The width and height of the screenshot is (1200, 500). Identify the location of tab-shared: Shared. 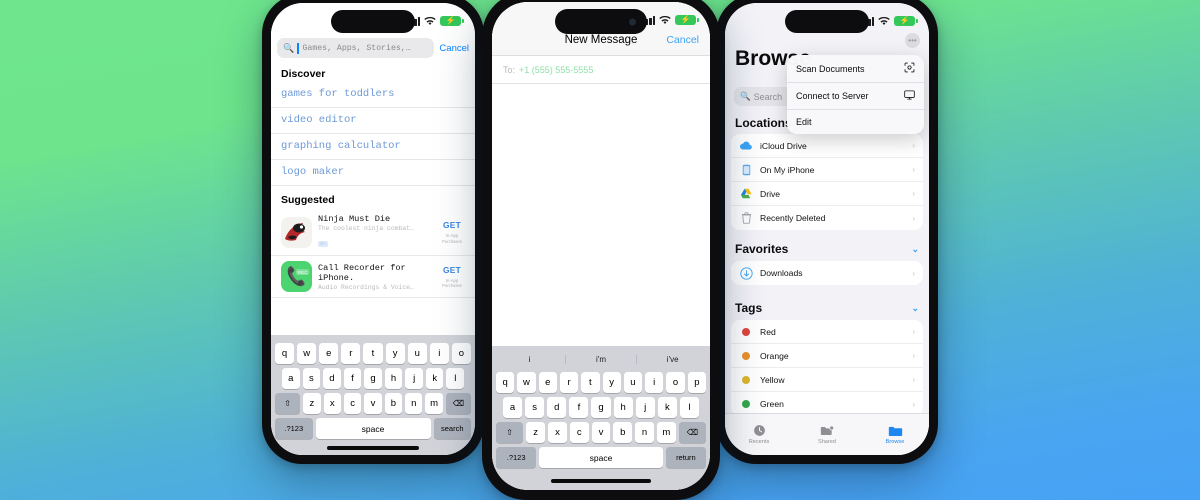
(827, 434).